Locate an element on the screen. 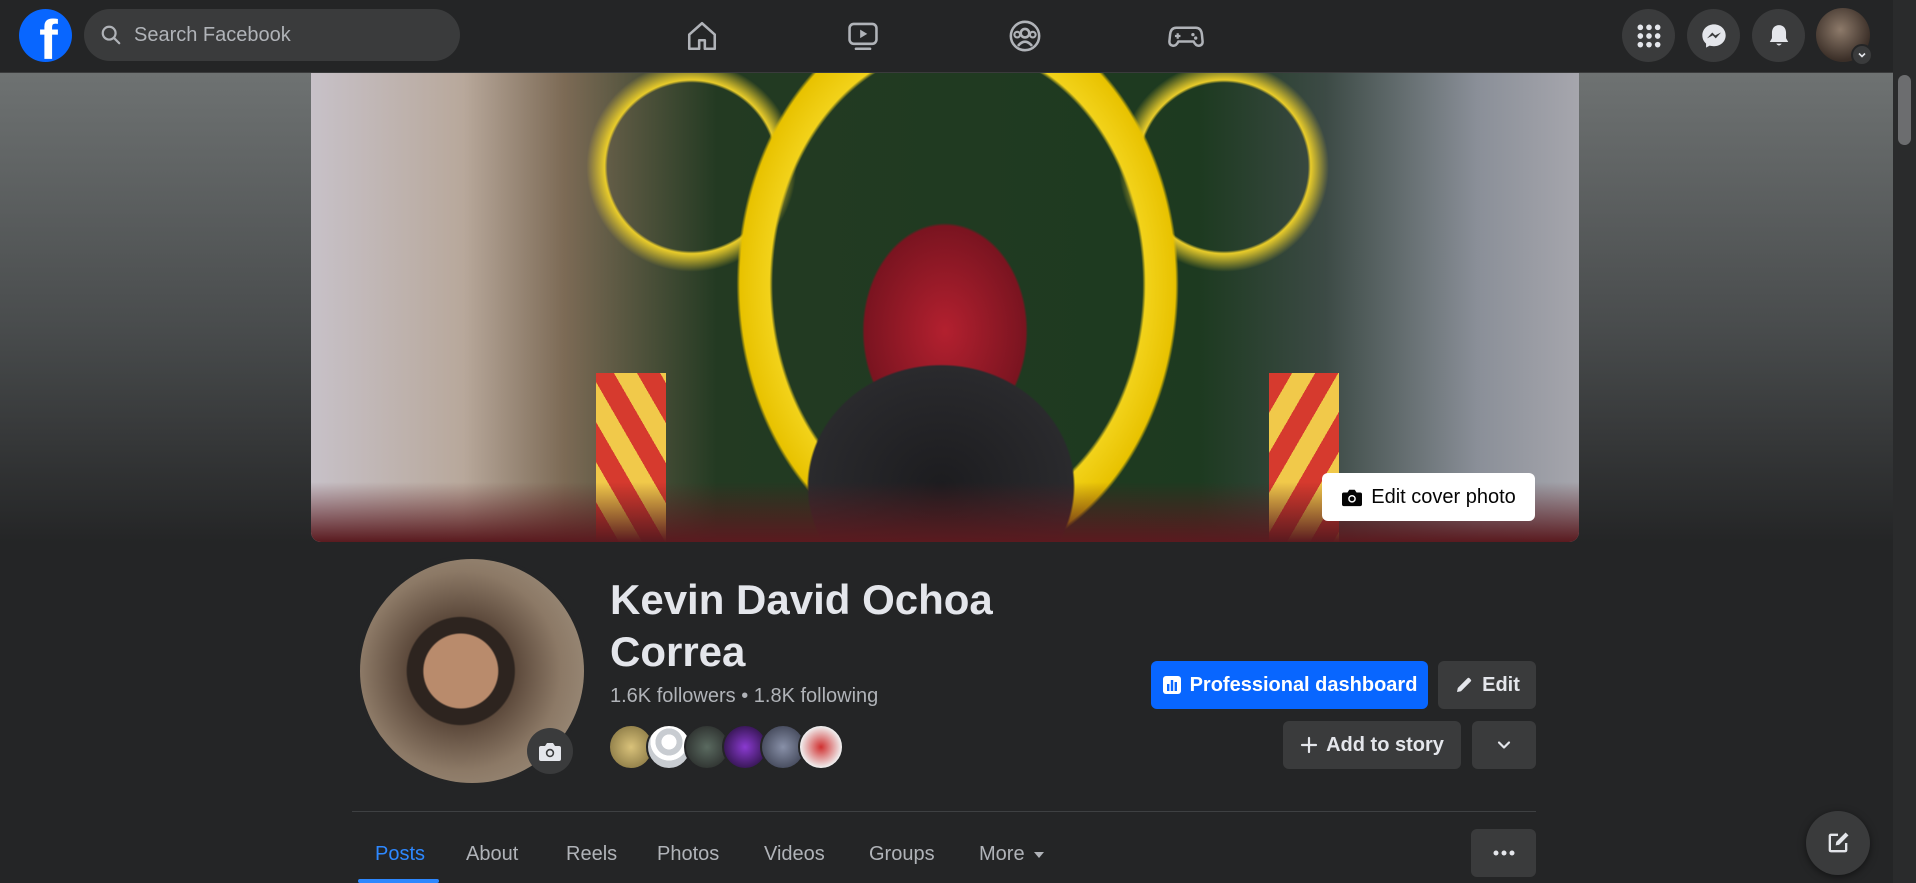 This screenshot has height=883, width=1916. messenger-icon is located at coordinates (1713, 35).